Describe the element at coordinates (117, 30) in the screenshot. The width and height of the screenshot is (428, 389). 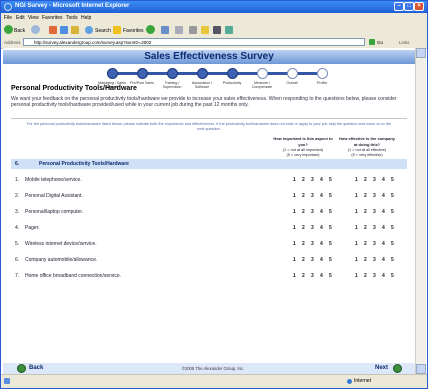
I see `favorites-star-icon` at that location.